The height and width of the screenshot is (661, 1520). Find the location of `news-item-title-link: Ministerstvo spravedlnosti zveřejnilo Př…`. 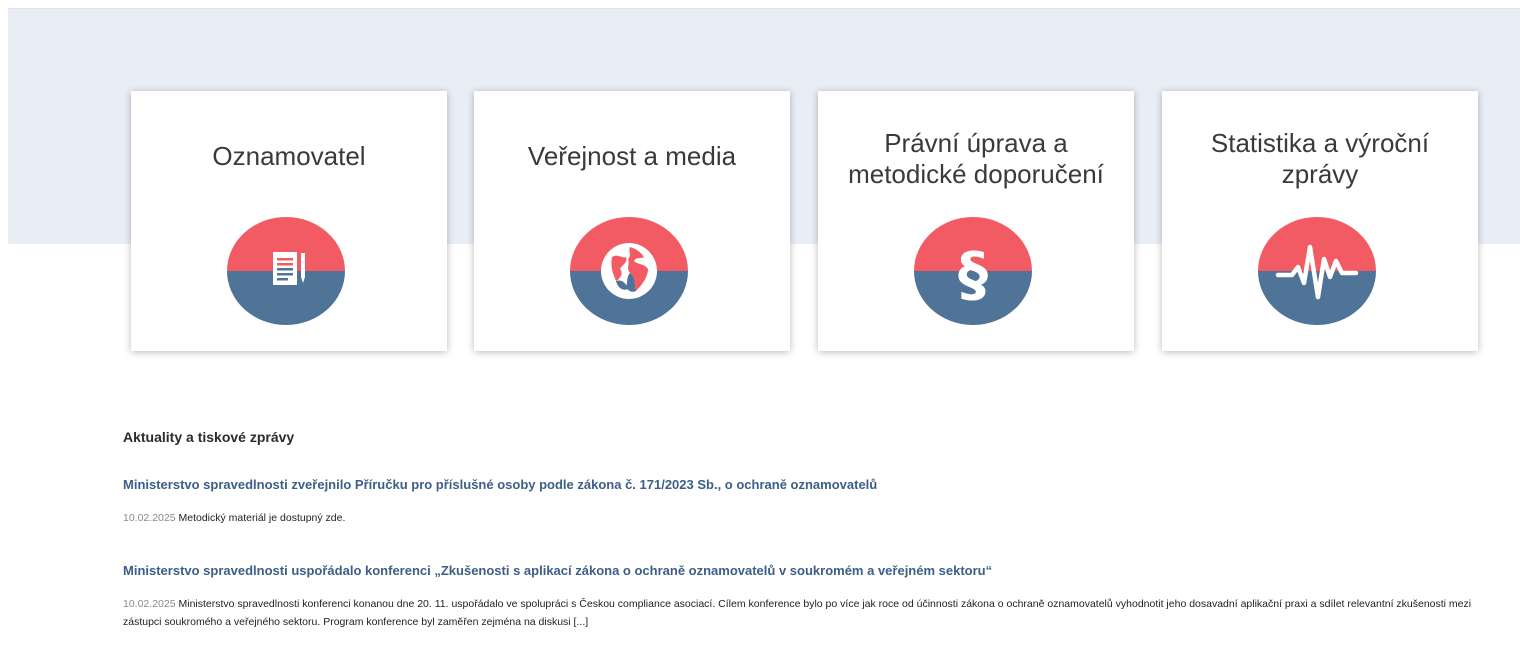

news-item-title-link: Ministerstvo spravedlnosti zveřejnilo Př… is located at coordinates (813, 485).